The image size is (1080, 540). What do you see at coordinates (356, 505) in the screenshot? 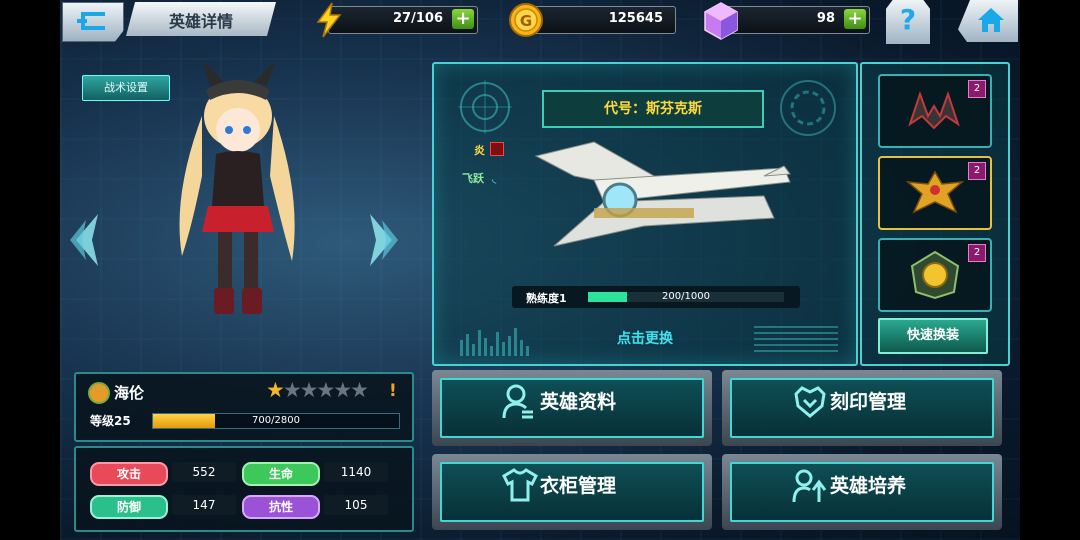
I see `resist-value: 105` at bounding box center [356, 505].